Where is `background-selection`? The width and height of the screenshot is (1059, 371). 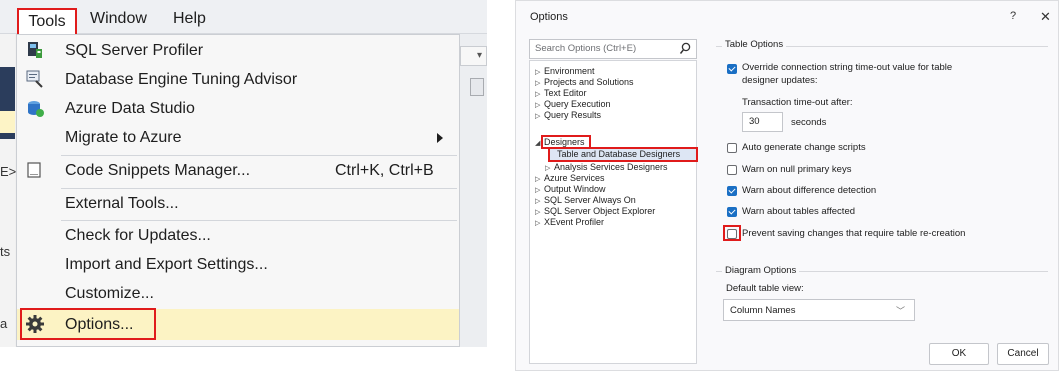
background-selection is located at coordinates (7, 122).